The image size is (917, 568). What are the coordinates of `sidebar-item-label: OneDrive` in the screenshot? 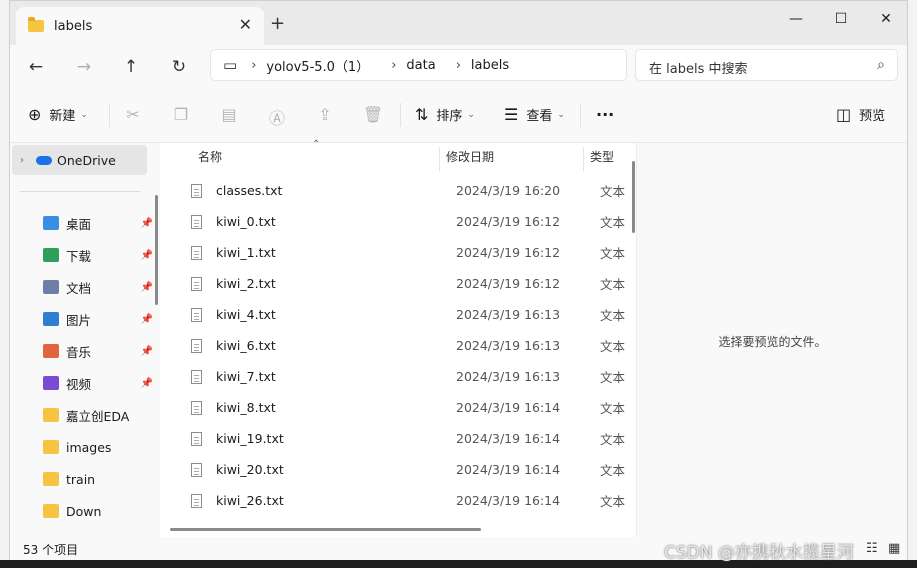 It's located at (86, 160).